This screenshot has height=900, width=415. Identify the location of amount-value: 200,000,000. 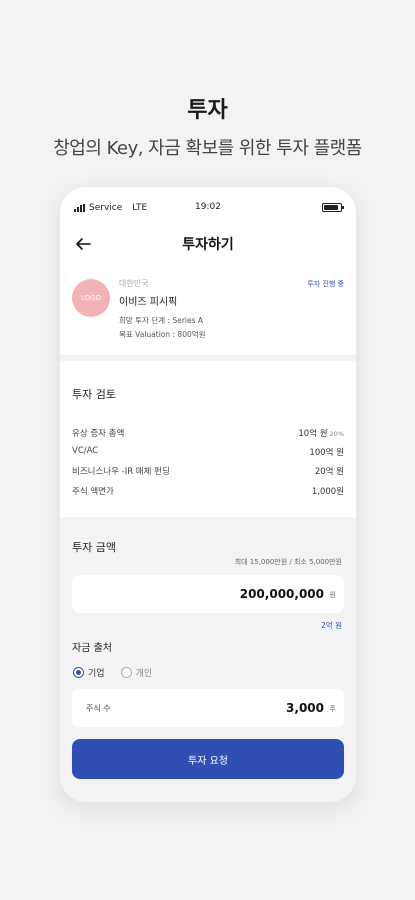
(281, 594).